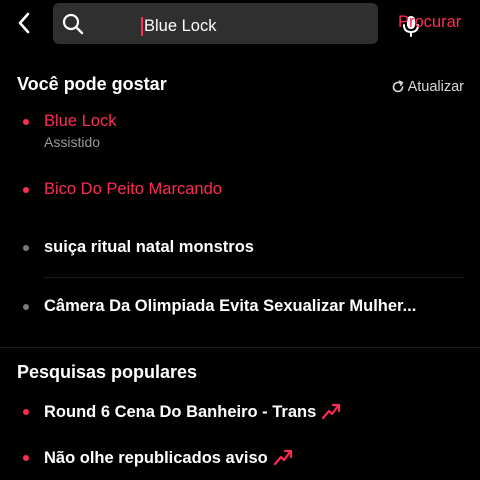 The width and height of the screenshot is (480, 480). I want to click on suggestions-title: Você pode gostar, so click(92, 84).